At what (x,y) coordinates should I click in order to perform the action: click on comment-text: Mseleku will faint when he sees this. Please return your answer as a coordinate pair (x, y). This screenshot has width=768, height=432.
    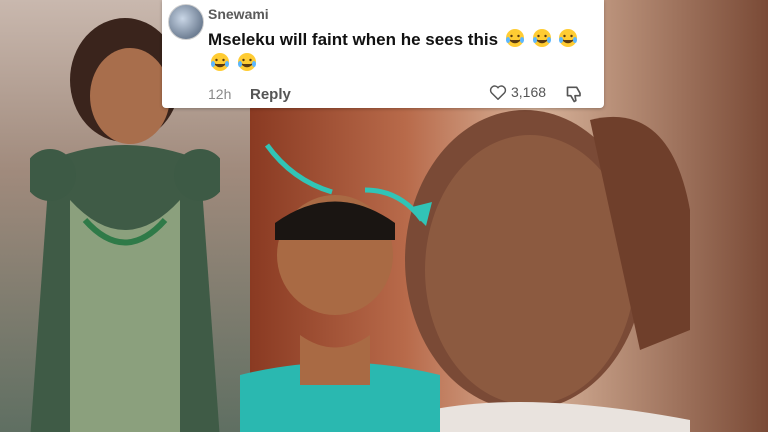
    Looking at the image, I should click on (403, 52).